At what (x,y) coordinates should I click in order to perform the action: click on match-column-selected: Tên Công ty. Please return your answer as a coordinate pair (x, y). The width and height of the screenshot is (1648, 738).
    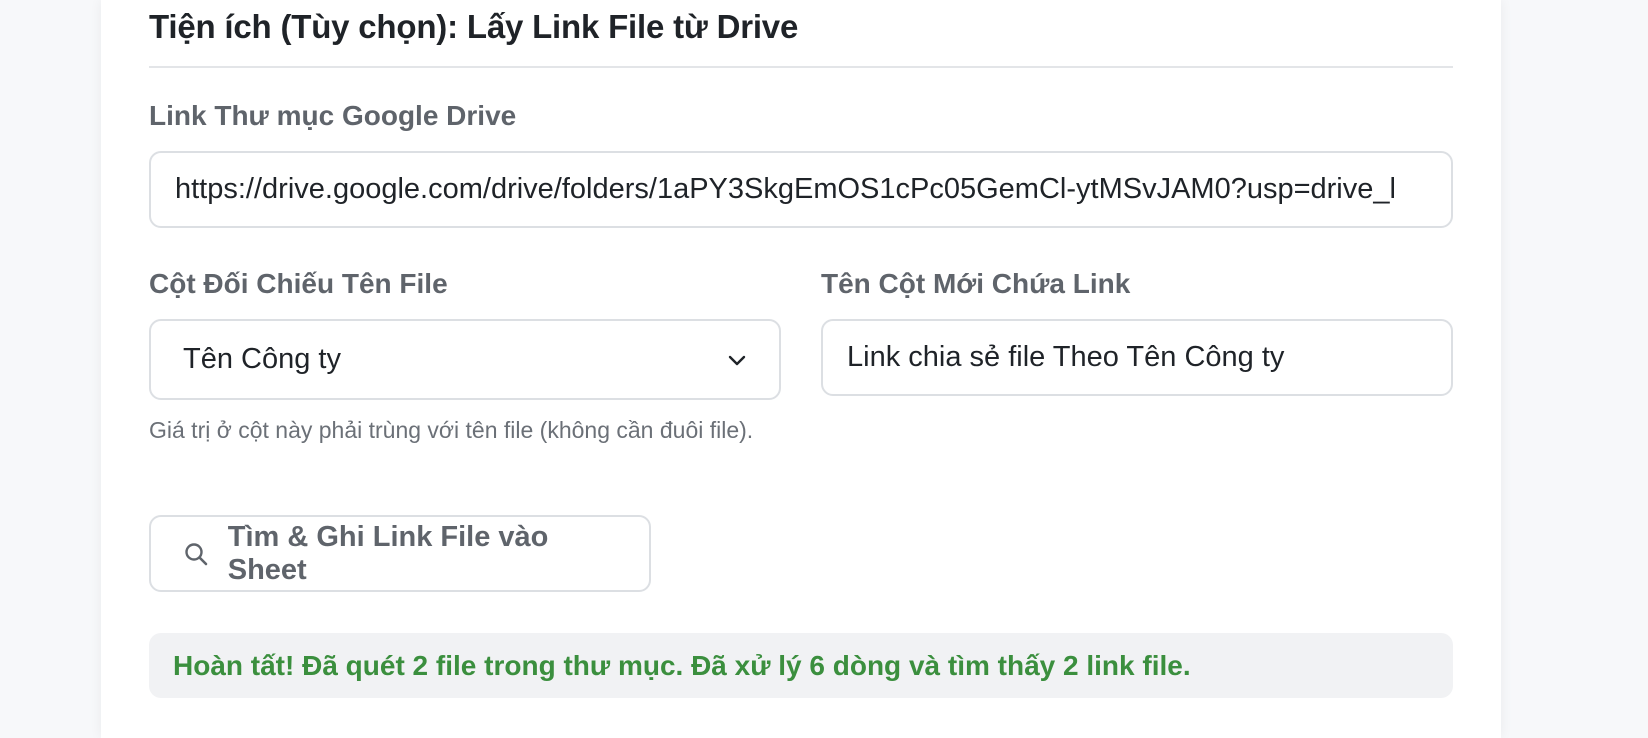
    Looking at the image, I should click on (262, 359).